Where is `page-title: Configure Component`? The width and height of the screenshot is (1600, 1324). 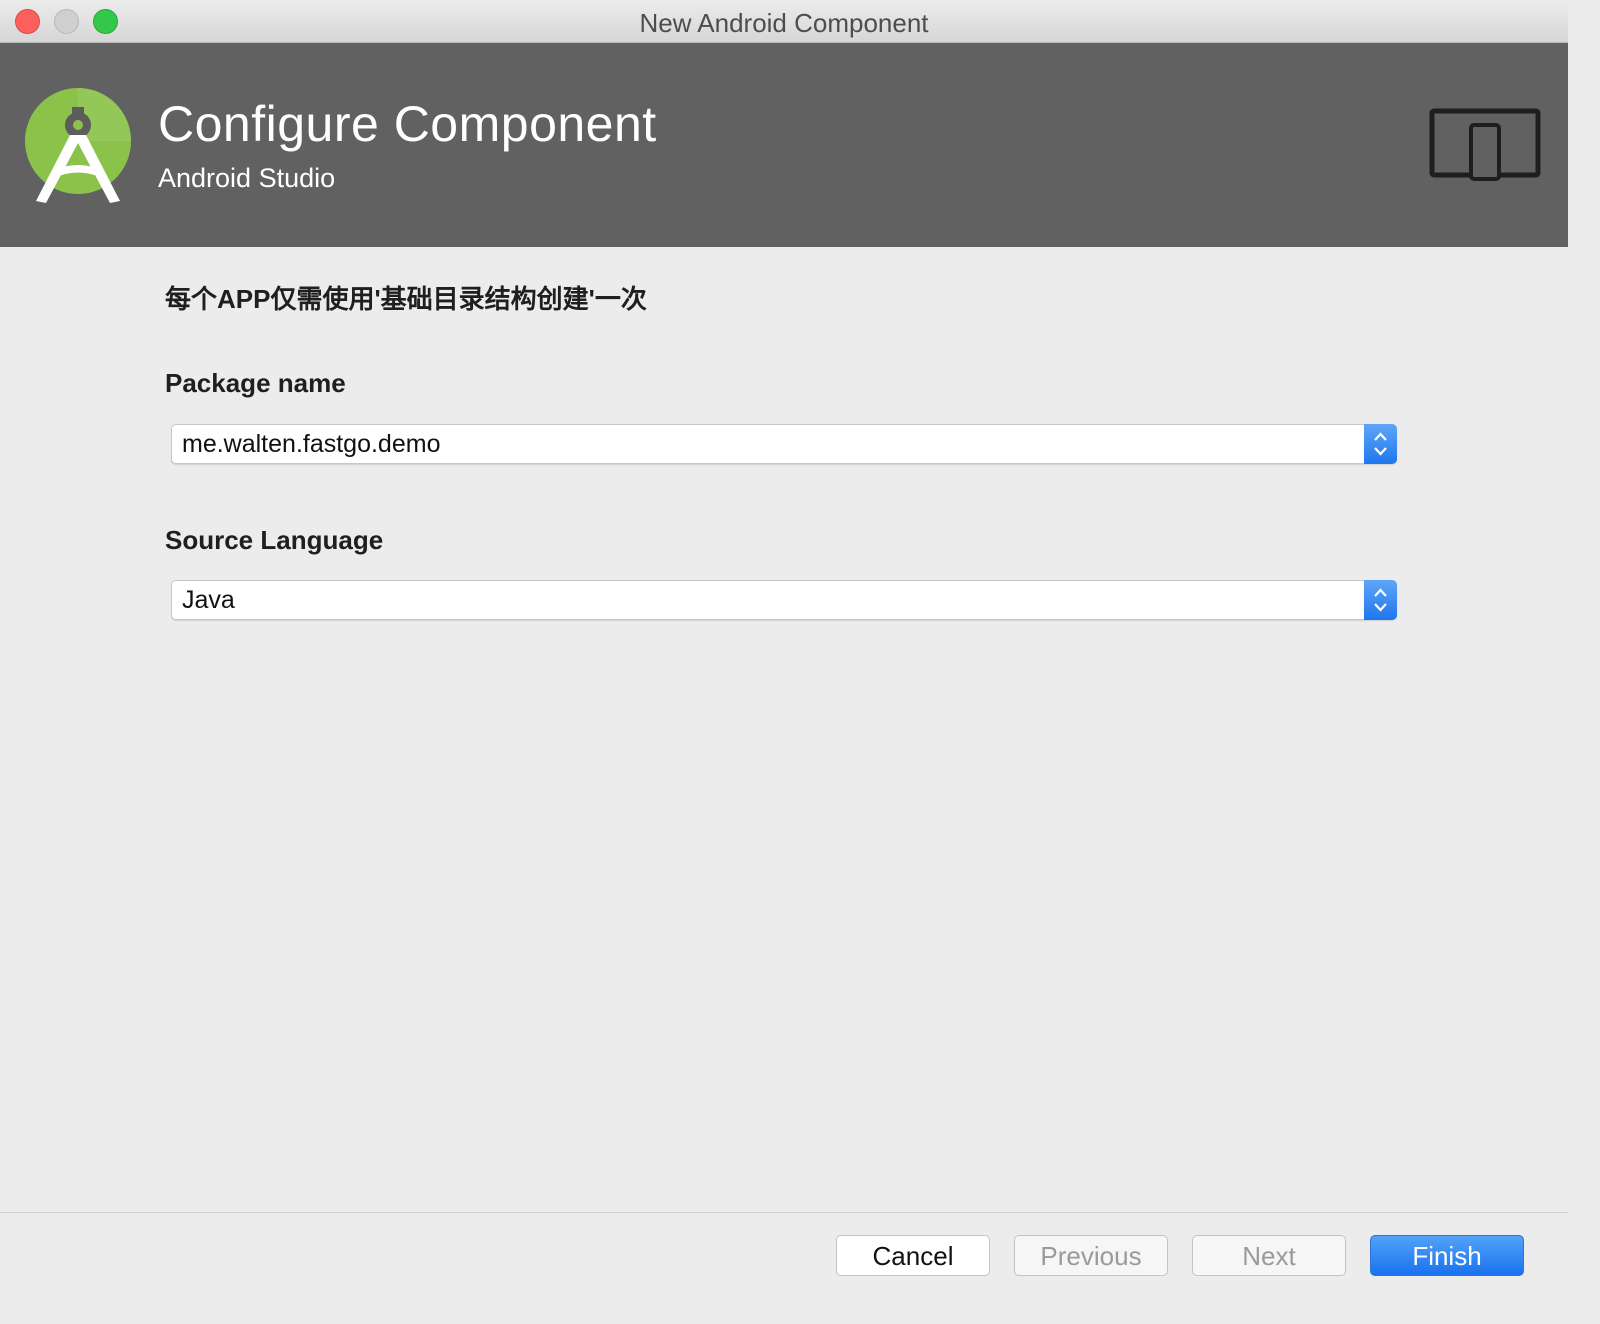
page-title: Configure Component is located at coordinates (407, 124).